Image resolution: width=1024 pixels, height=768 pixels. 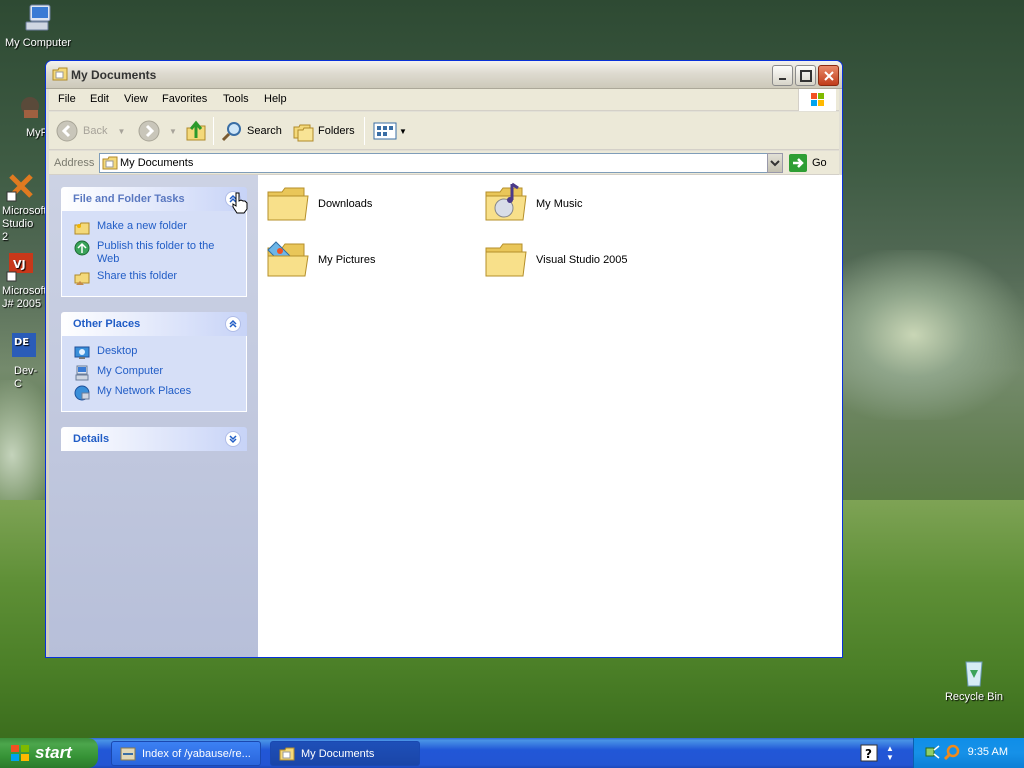 What do you see at coordinates (82, 393) in the screenshot?
I see `network-places-icon` at bounding box center [82, 393].